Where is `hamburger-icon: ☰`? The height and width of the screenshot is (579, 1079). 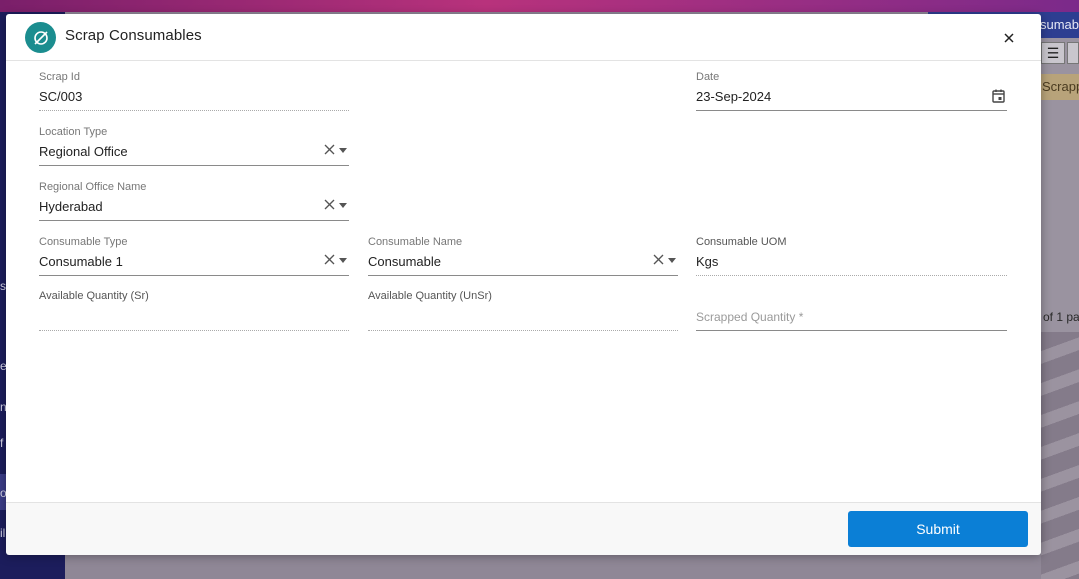
hamburger-icon: ☰ is located at coordinates (1053, 53).